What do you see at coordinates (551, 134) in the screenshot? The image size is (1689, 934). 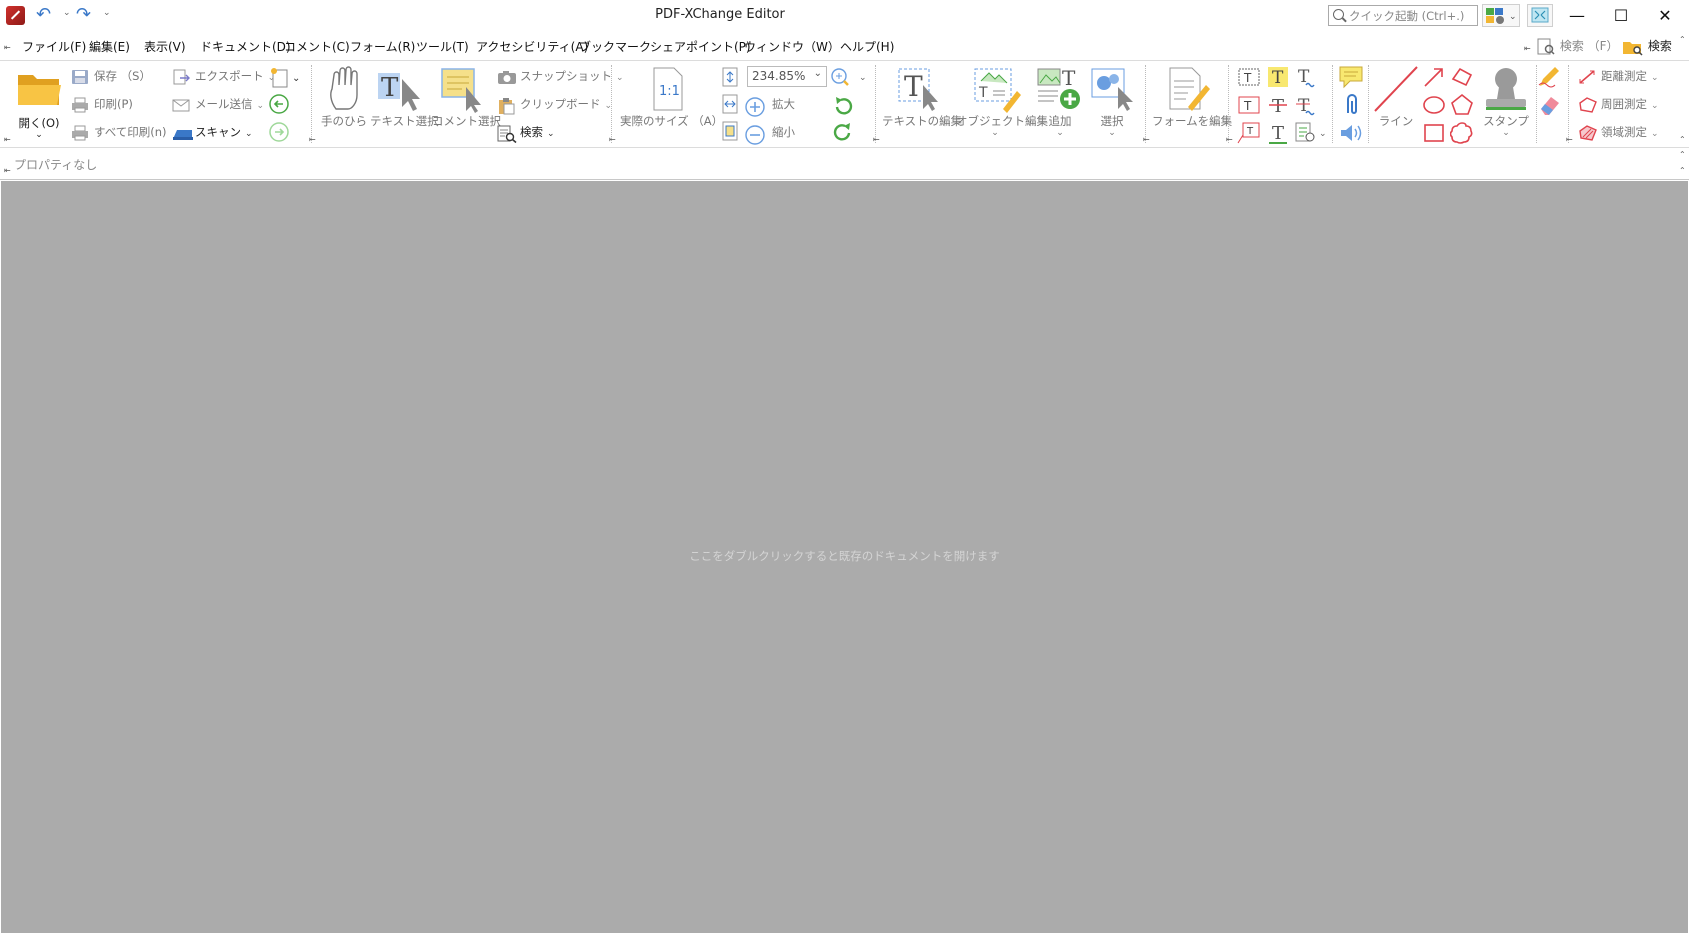 I see `find-dropdown-icon: ⌄` at bounding box center [551, 134].